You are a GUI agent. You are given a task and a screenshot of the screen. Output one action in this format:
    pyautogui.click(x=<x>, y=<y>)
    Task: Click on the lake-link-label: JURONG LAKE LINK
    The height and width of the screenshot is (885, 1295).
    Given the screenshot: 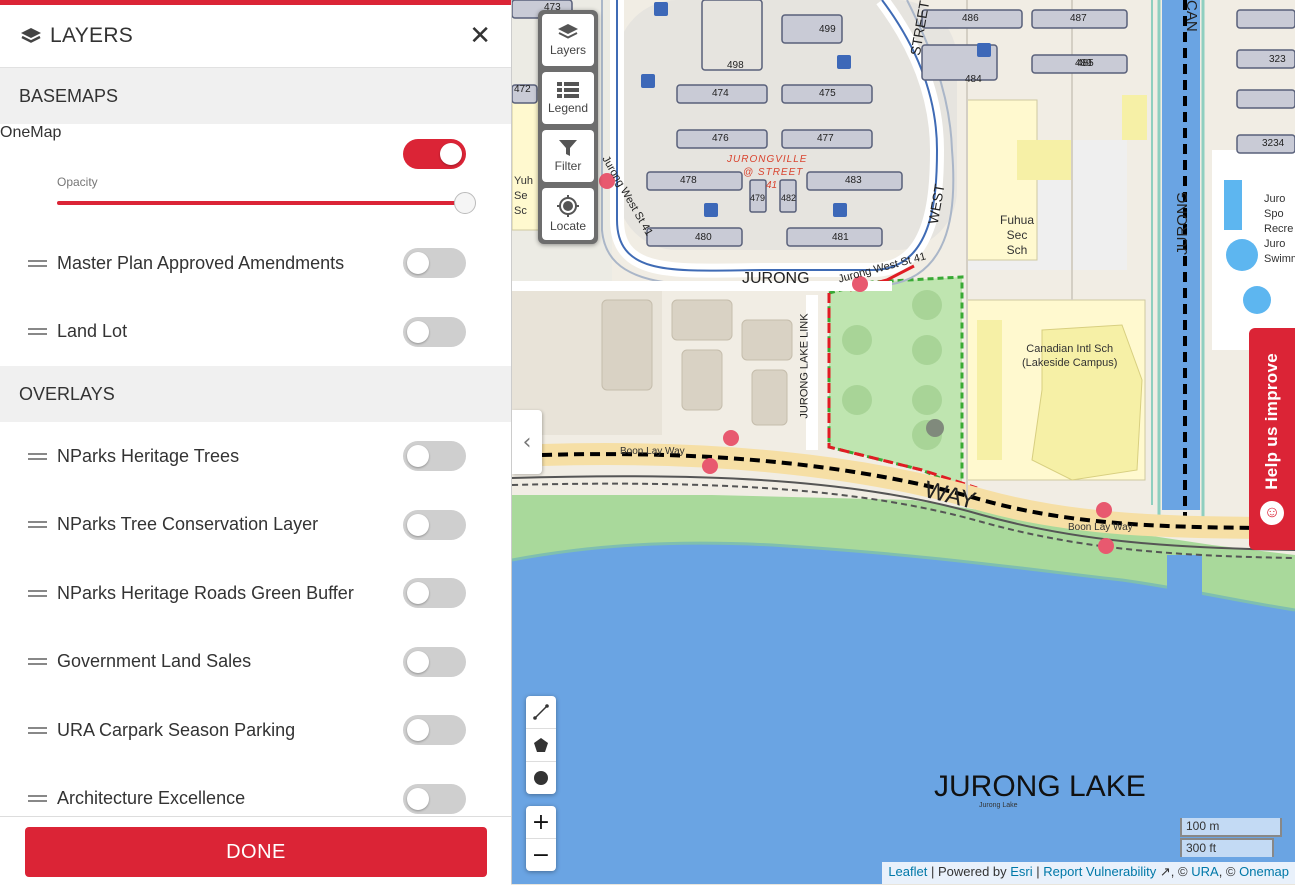 What is the action you would take?
    pyautogui.click(x=804, y=366)
    